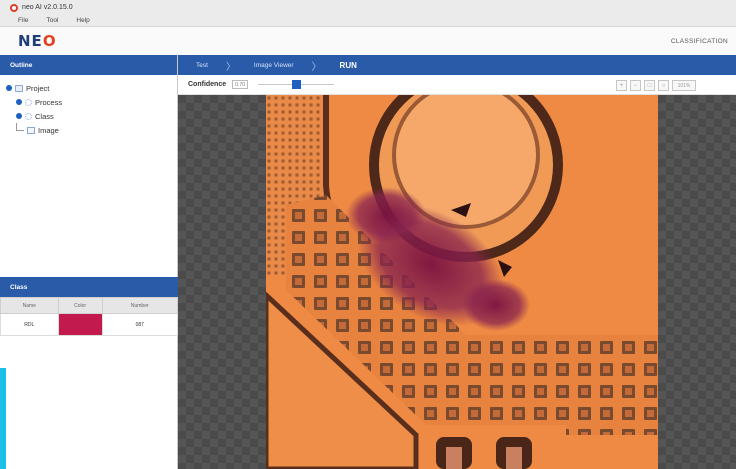 Image resolution: width=736 pixels, height=469 pixels. I want to click on column-color: Color, so click(80, 305).